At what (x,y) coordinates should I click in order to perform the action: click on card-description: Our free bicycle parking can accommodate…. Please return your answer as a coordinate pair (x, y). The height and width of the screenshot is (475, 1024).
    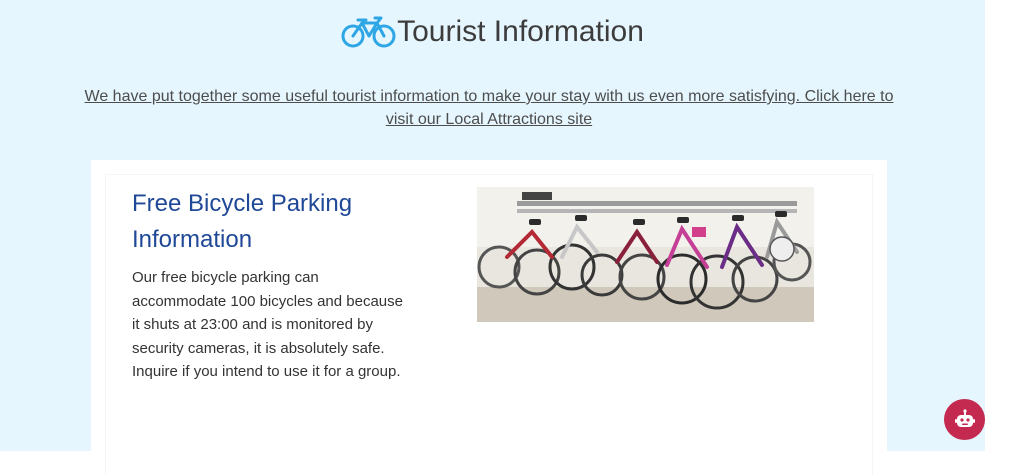
    Looking at the image, I should click on (267, 324).